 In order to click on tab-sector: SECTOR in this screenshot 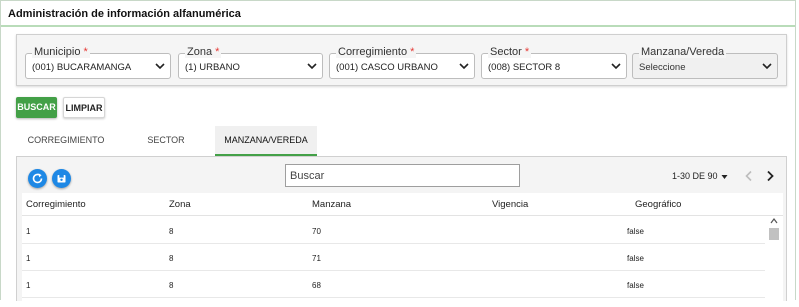, I will do `click(166, 141)`.